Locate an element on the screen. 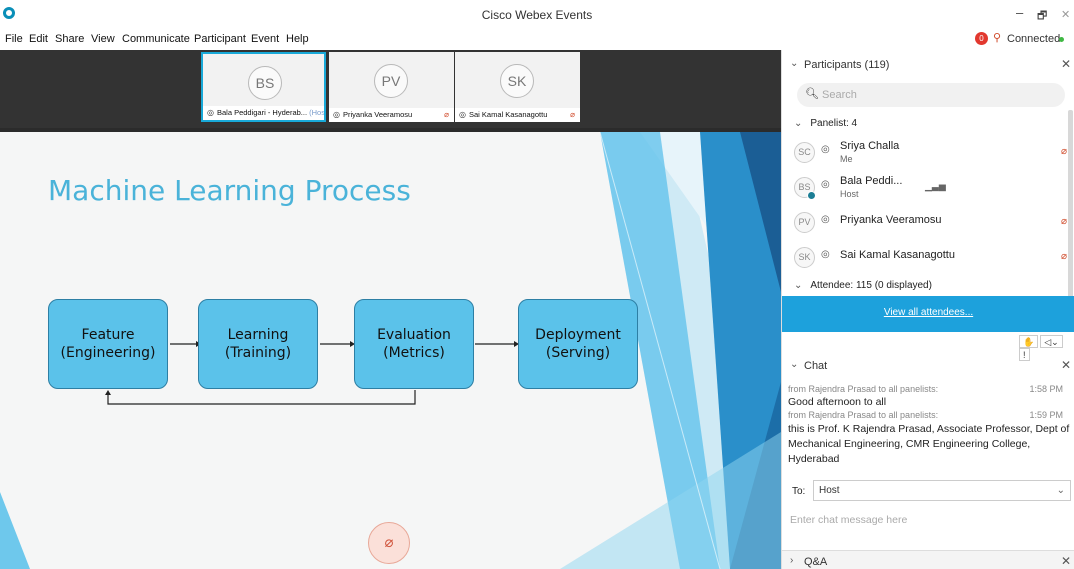 The width and height of the screenshot is (1074, 569). flow-box-evaluation: Evaluation (Metrics) is located at coordinates (414, 344).